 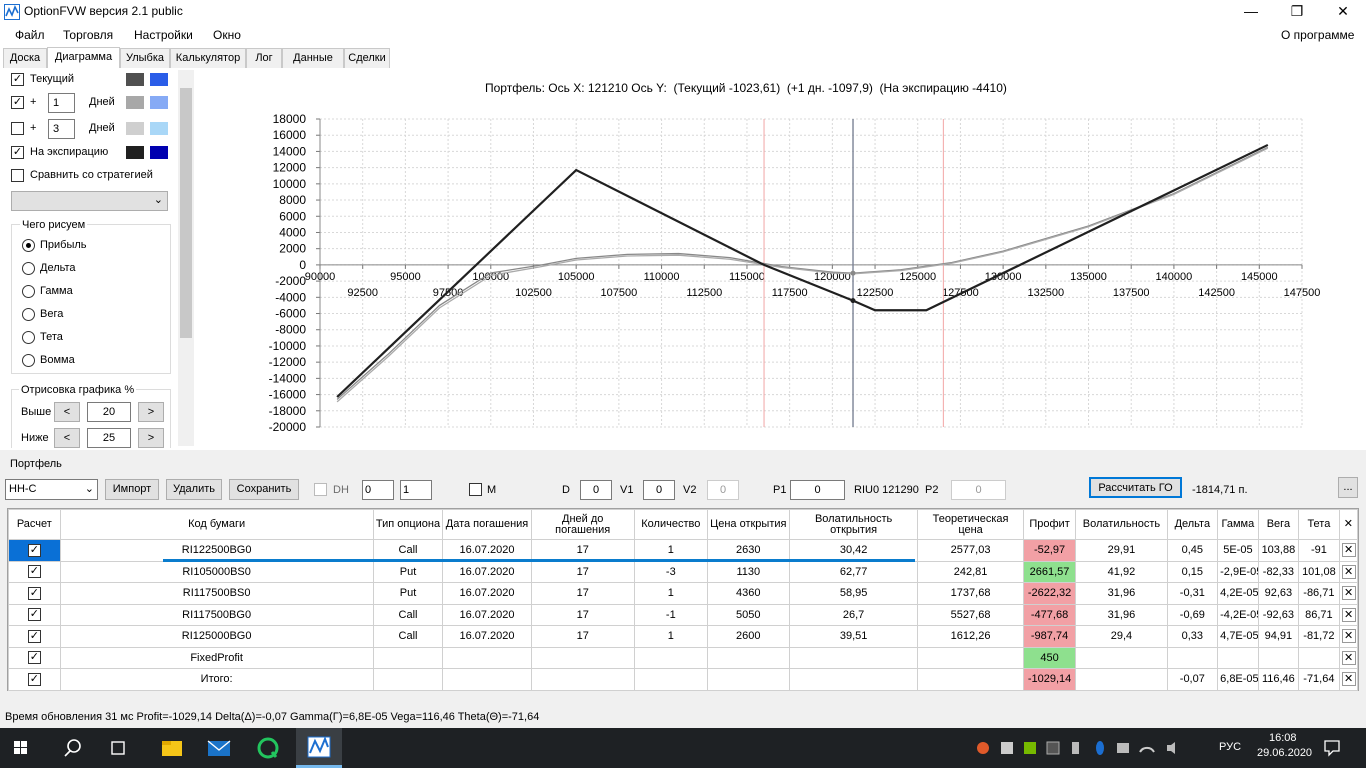 I want to click on below-input: 25, so click(x=109, y=438).